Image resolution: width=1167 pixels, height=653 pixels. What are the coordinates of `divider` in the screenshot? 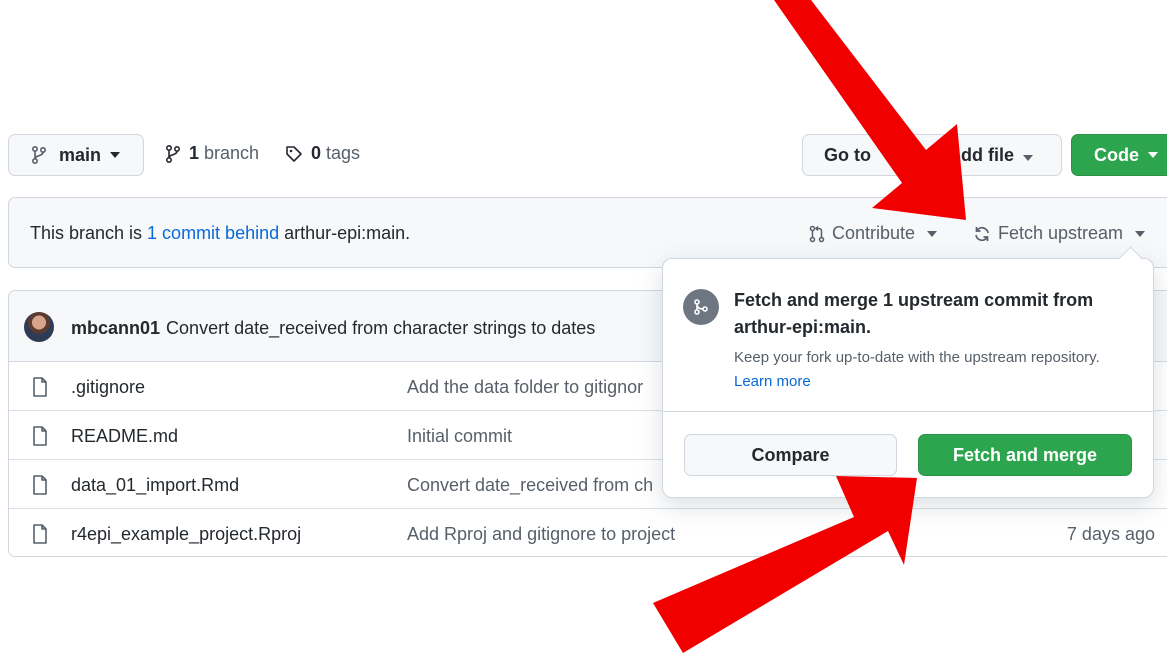 It's located at (908, 411).